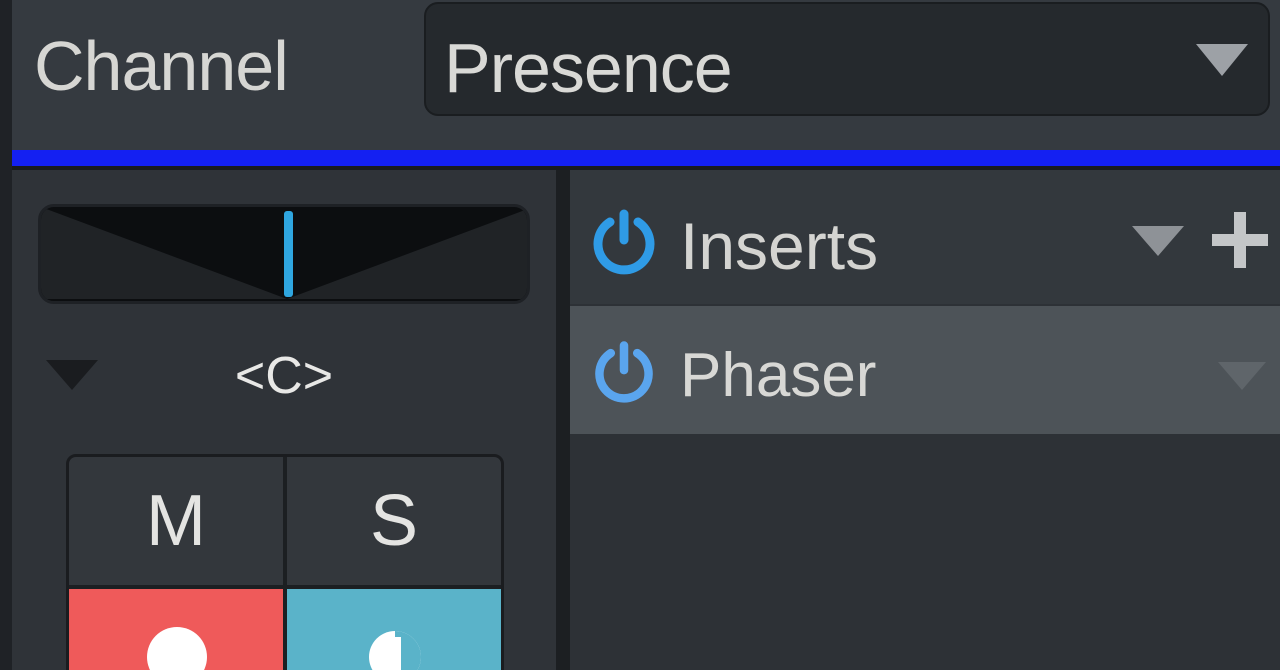 This screenshot has height=670, width=1280. Describe the element at coordinates (285, 562) in the screenshot. I see `channel-button-grid: M S` at that location.